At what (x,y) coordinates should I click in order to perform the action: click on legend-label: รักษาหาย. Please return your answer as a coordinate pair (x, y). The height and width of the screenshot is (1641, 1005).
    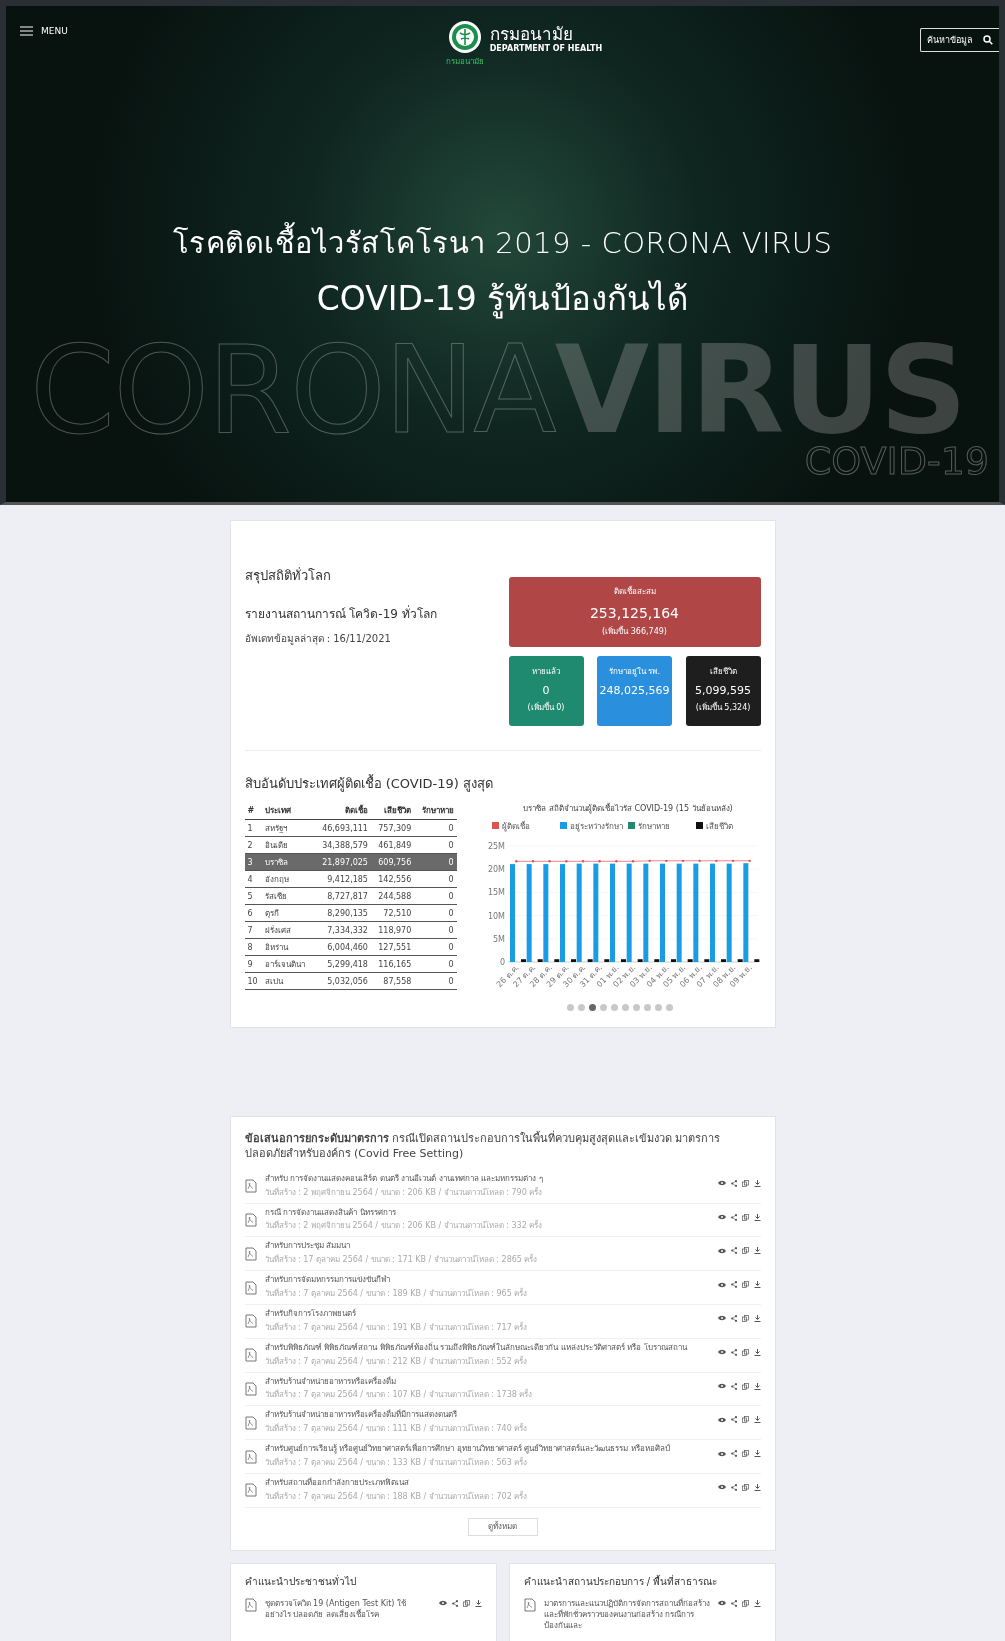
    Looking at the image, I should click on (653, 826).